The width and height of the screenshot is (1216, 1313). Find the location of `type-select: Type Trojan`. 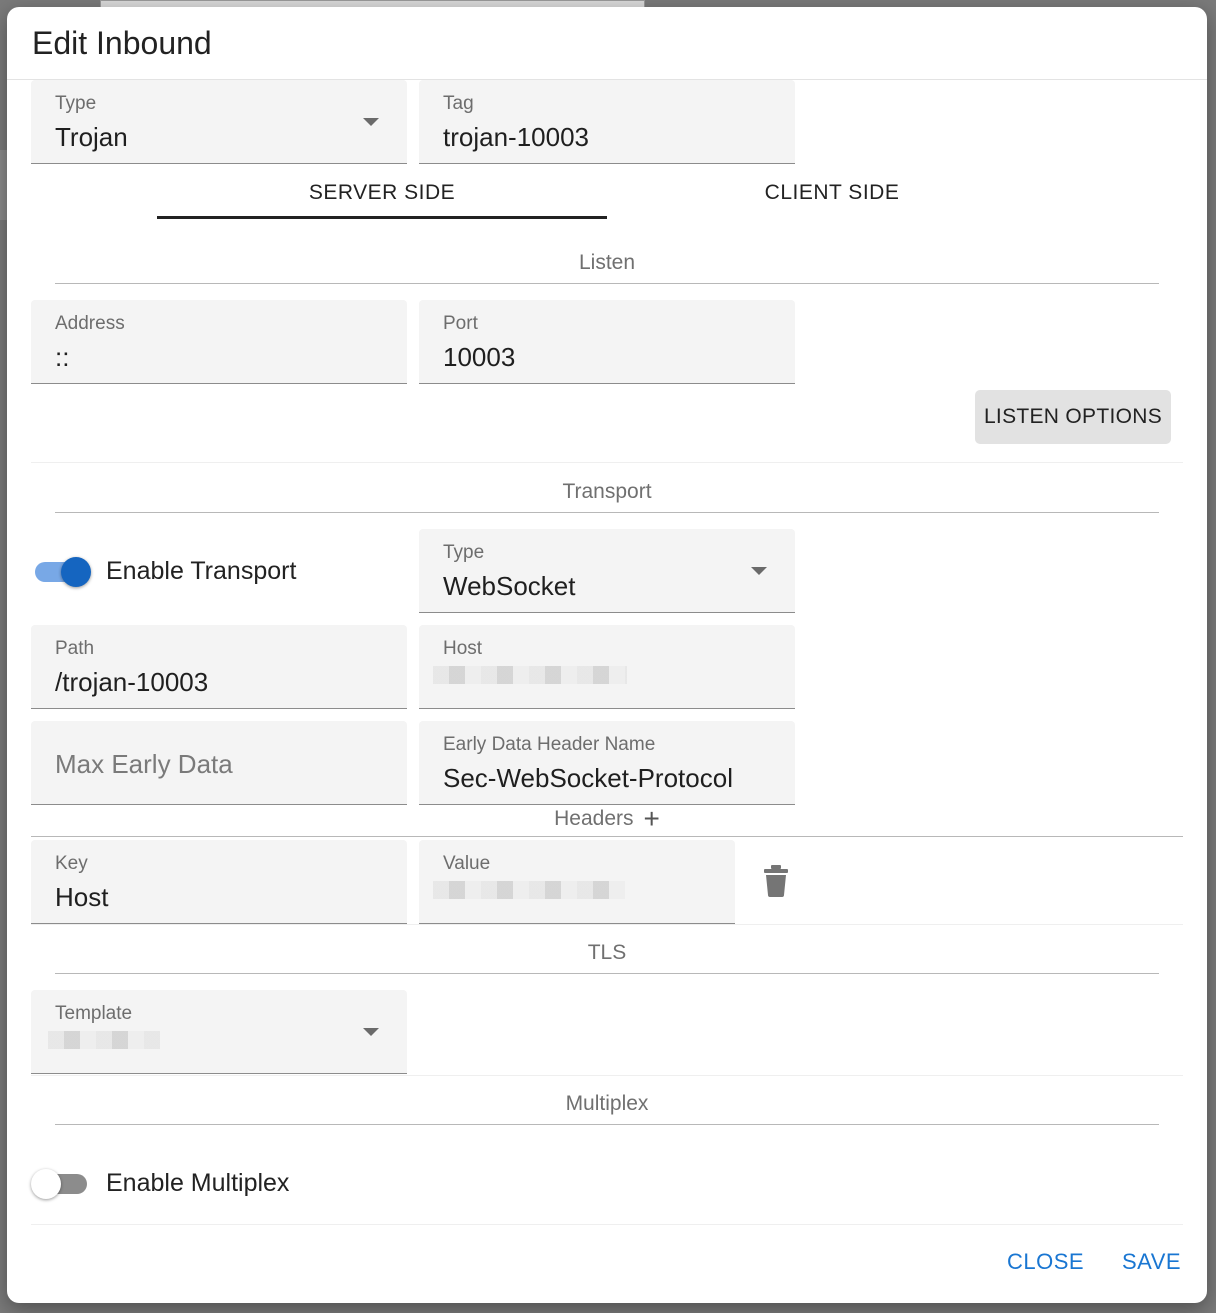

type-select: Type Trojan is located at coordinates (219, 122).